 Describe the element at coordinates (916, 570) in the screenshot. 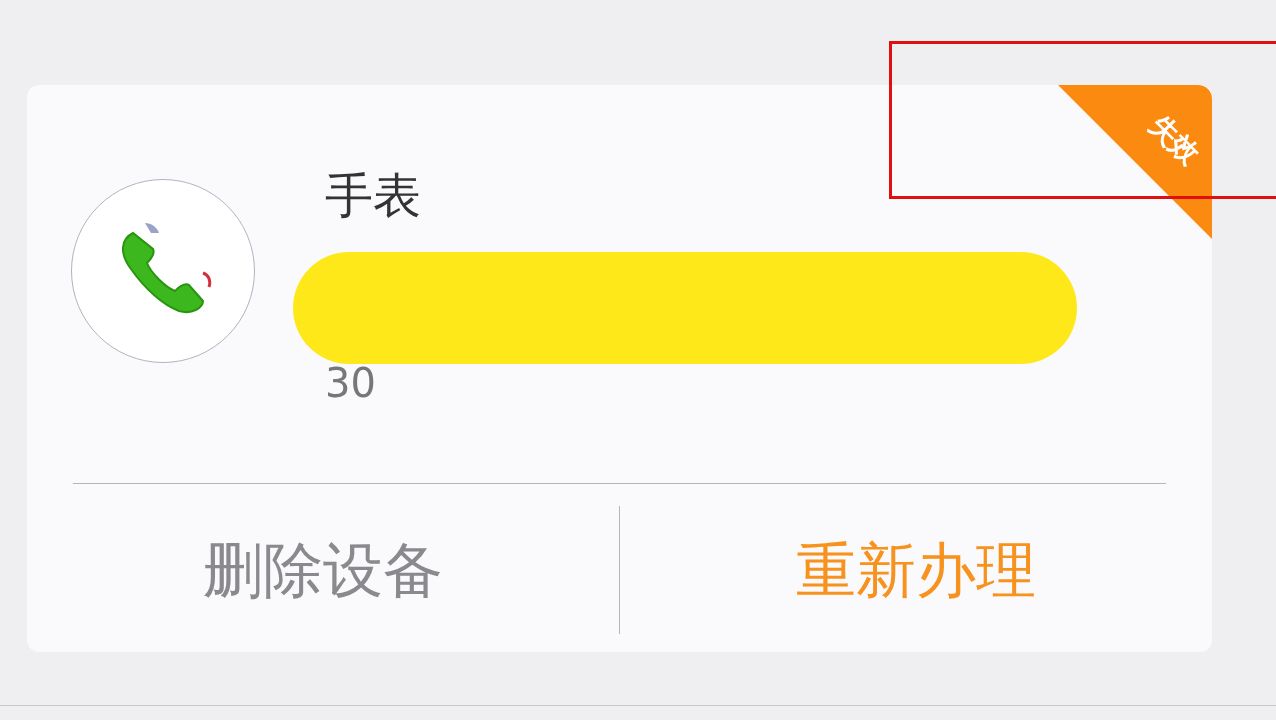

I see `card-action: 重新办理` at that location.